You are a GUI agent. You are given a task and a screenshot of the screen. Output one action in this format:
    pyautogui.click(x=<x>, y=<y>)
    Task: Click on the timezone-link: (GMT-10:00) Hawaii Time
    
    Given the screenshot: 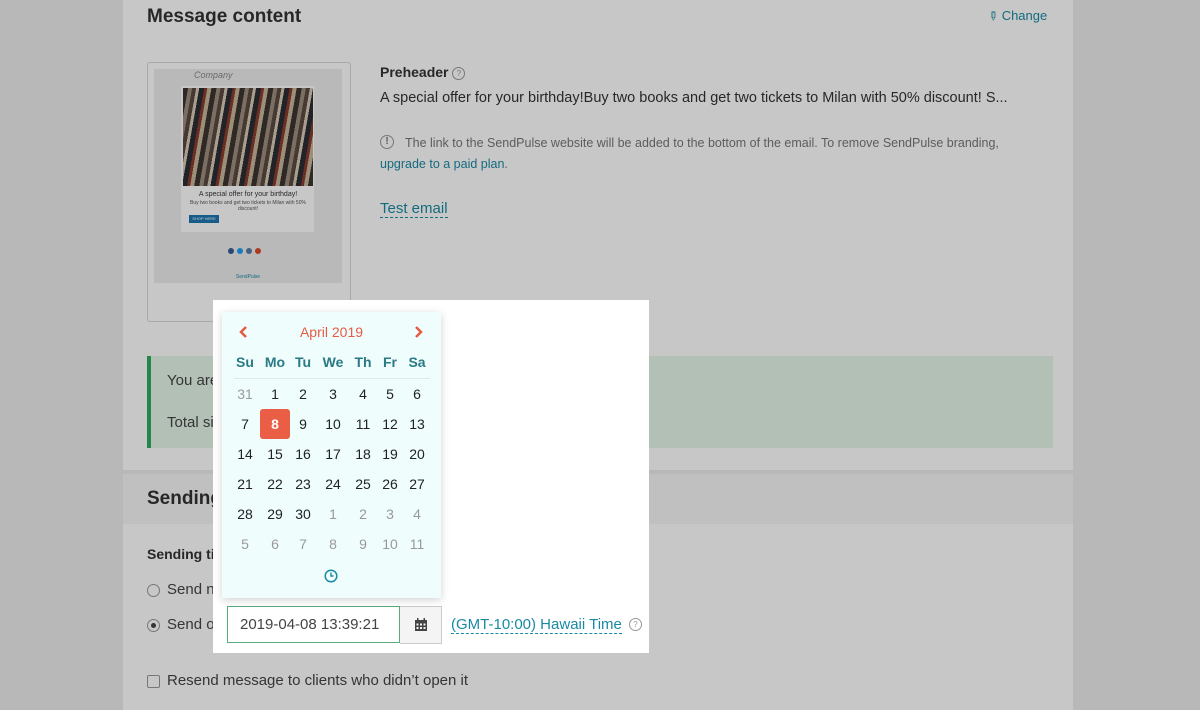 What is the action you would take?
    pyautogui.click(x=536, y=625)
    